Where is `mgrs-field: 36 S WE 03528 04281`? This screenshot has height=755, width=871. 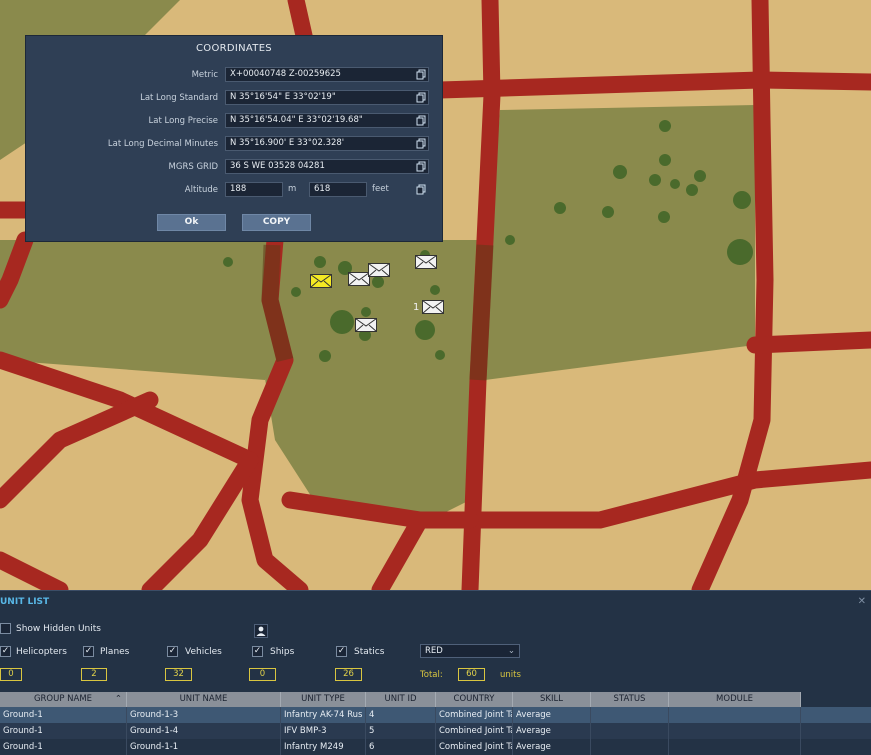 mgrs-field: 36 S WE 03528 04281 is located at coordinates (327, 166).